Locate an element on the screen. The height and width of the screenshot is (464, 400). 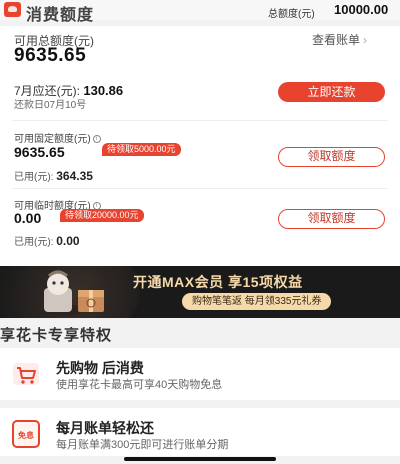
total-quota-value: 10000.00 is located at coordinates (361, 9).